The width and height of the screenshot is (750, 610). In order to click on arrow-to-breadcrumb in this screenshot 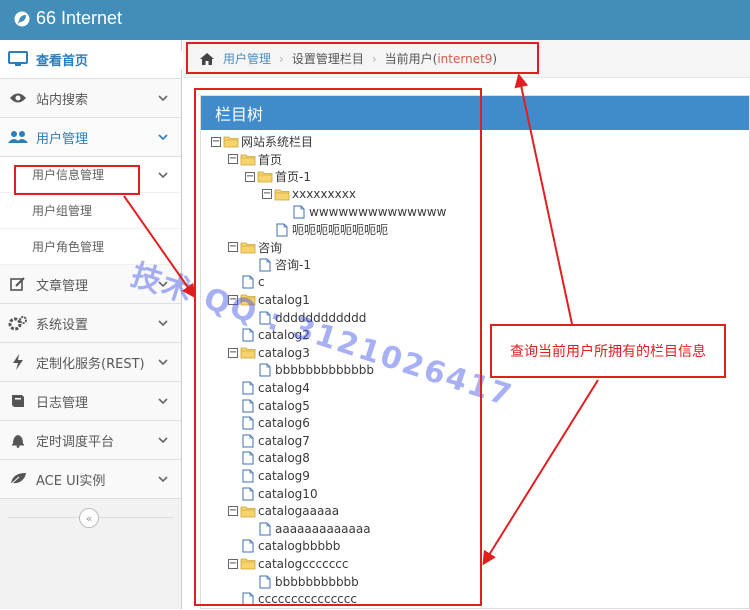, I will do `click(543, 199)`.